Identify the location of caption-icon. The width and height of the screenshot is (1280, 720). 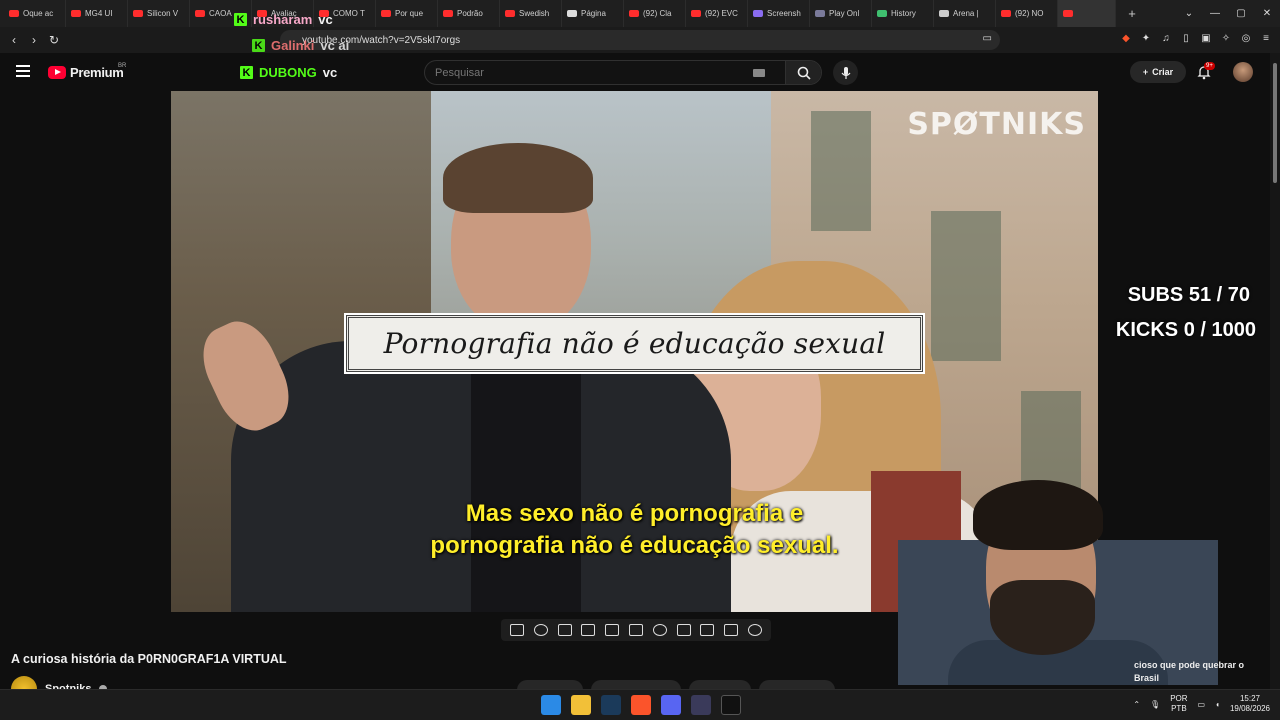
(635, 630).